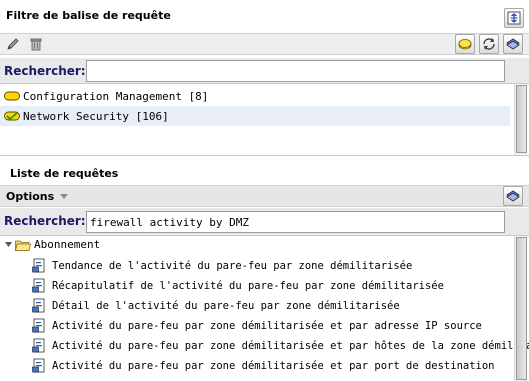  I want to click on expand-triangle-icon, so click(8, 244).